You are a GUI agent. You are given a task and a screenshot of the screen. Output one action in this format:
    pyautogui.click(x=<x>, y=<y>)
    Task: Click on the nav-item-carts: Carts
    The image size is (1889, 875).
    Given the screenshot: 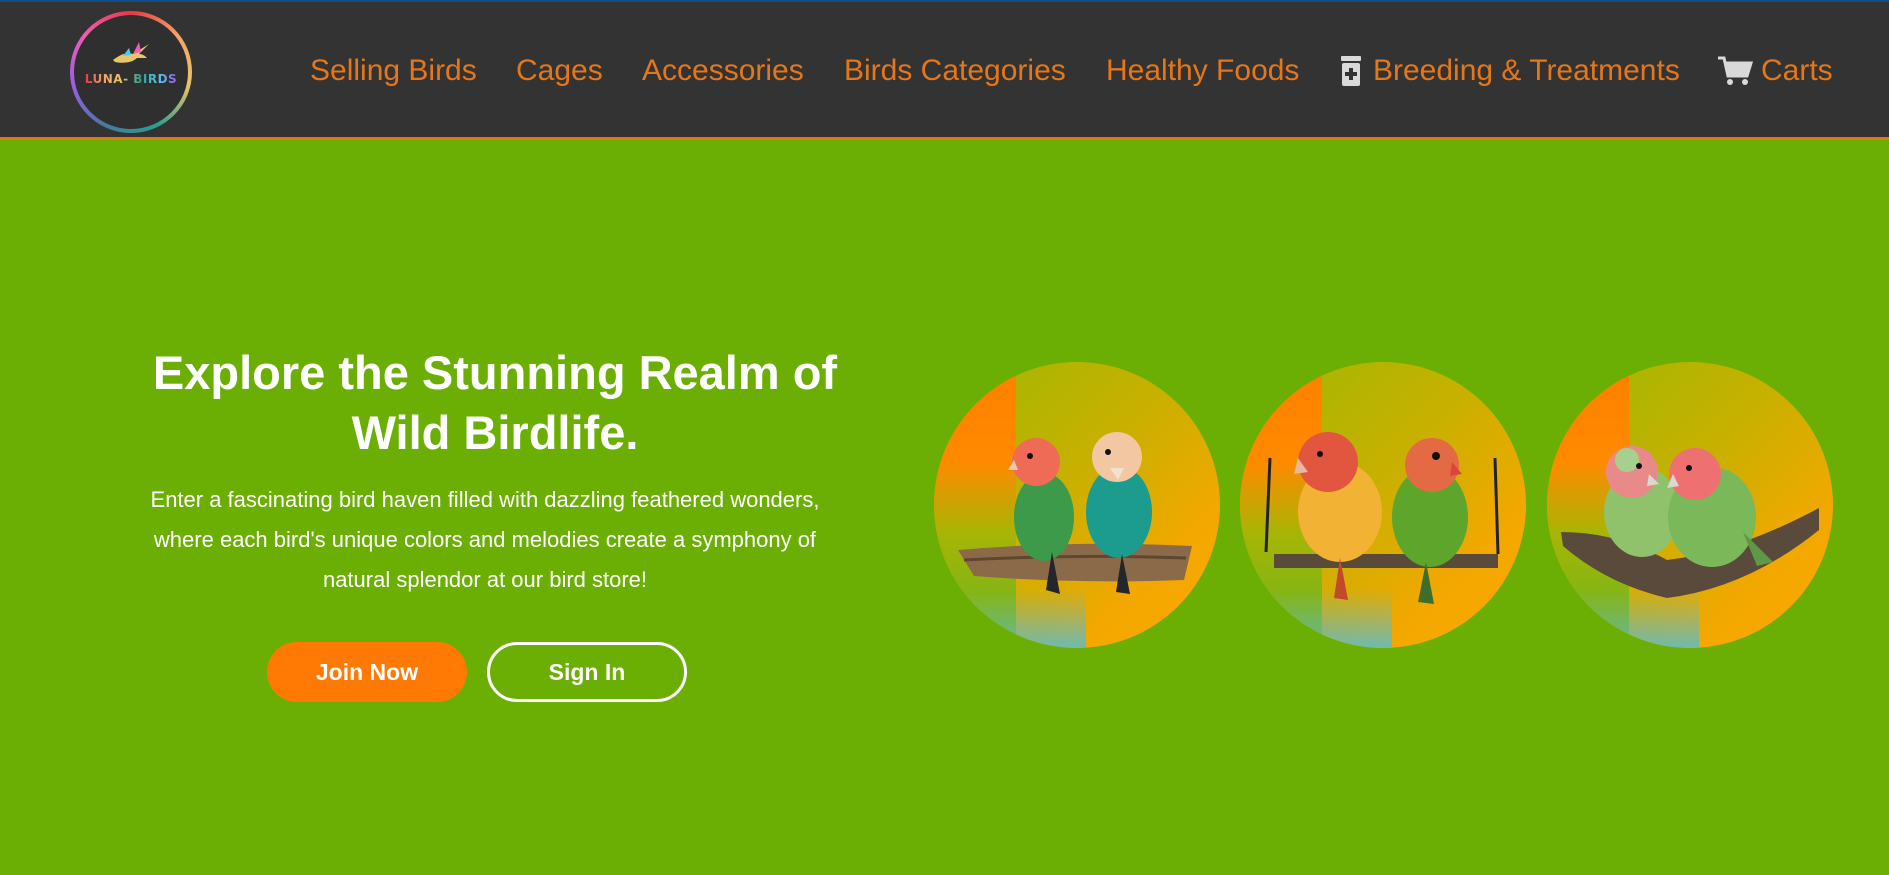 What is the action you would take?
    pyautogui.click(x=1775, y=71)
    